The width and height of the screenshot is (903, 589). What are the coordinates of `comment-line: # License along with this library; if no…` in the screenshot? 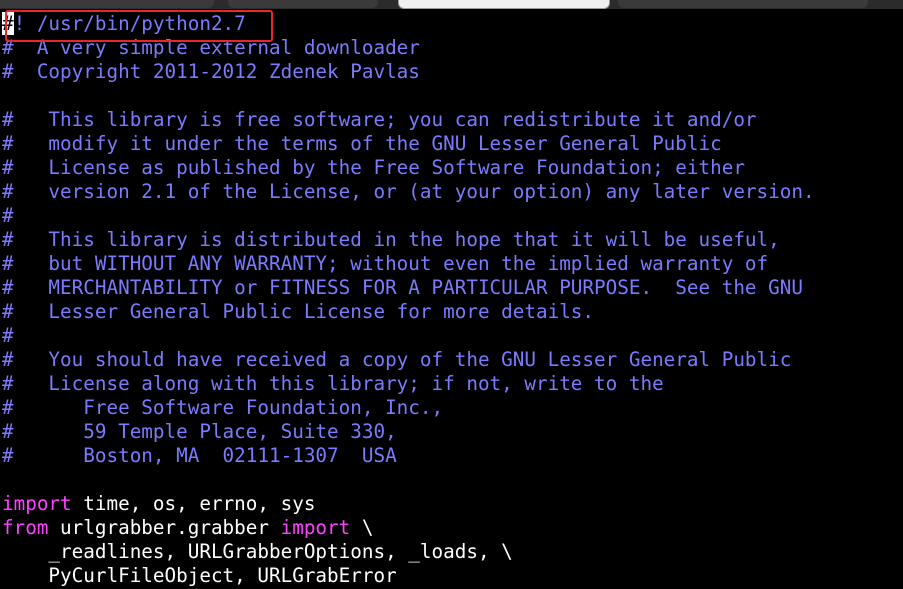 It's located at (333, 383).